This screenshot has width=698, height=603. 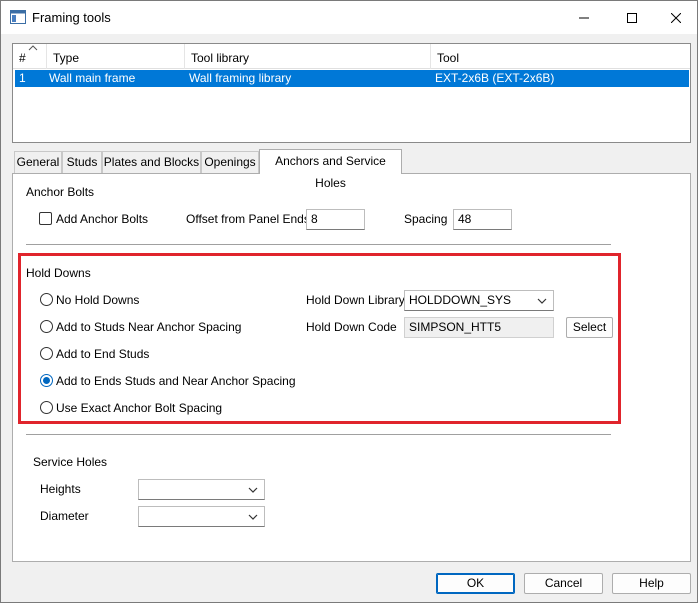 What do you see at coordinates (33, 48) in the screenshot?
I see `sort-ascending-icon` at bounding box center [33, 48].